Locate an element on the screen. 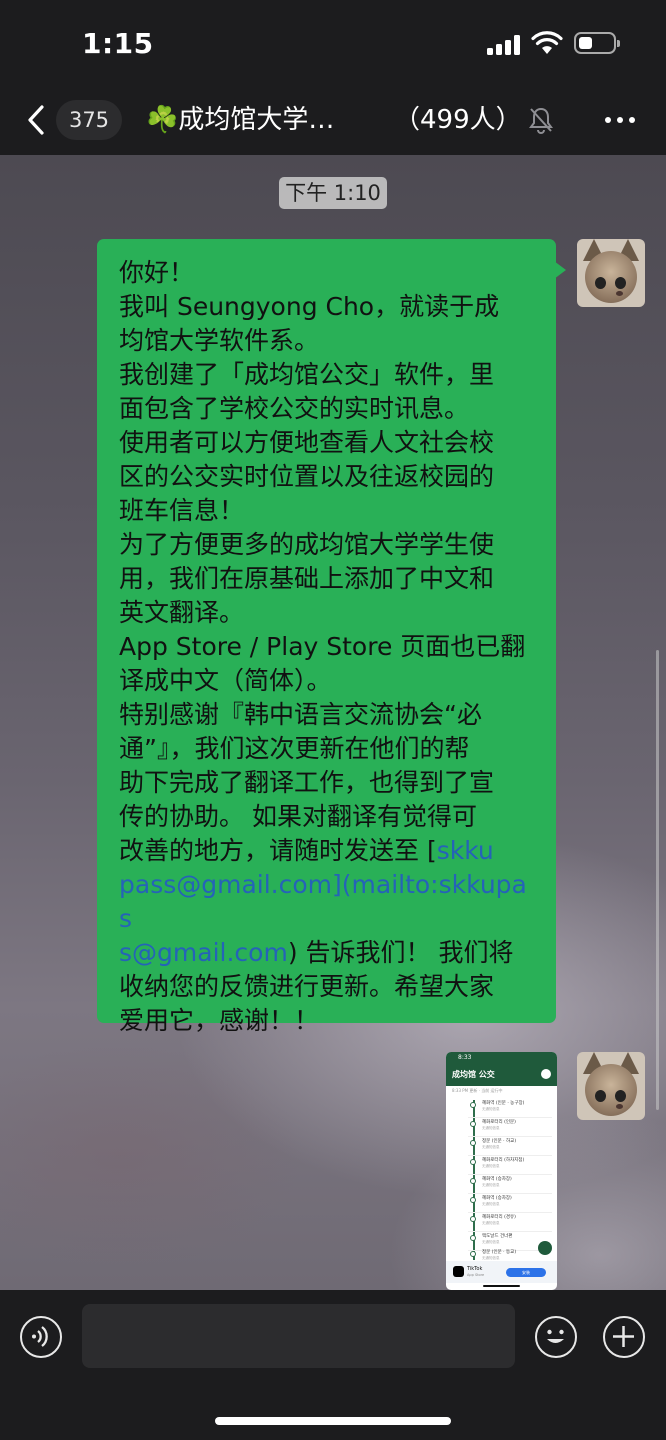 The image size is (666, 1440). message-line: 传的协助。 如果对翻译有觉得可 is located at coordinates (298, 816).